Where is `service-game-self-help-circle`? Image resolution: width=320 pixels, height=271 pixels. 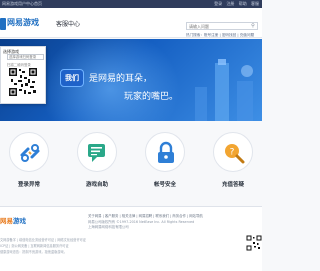 service-game-self-help-circle is located at coordinates (97, 152).